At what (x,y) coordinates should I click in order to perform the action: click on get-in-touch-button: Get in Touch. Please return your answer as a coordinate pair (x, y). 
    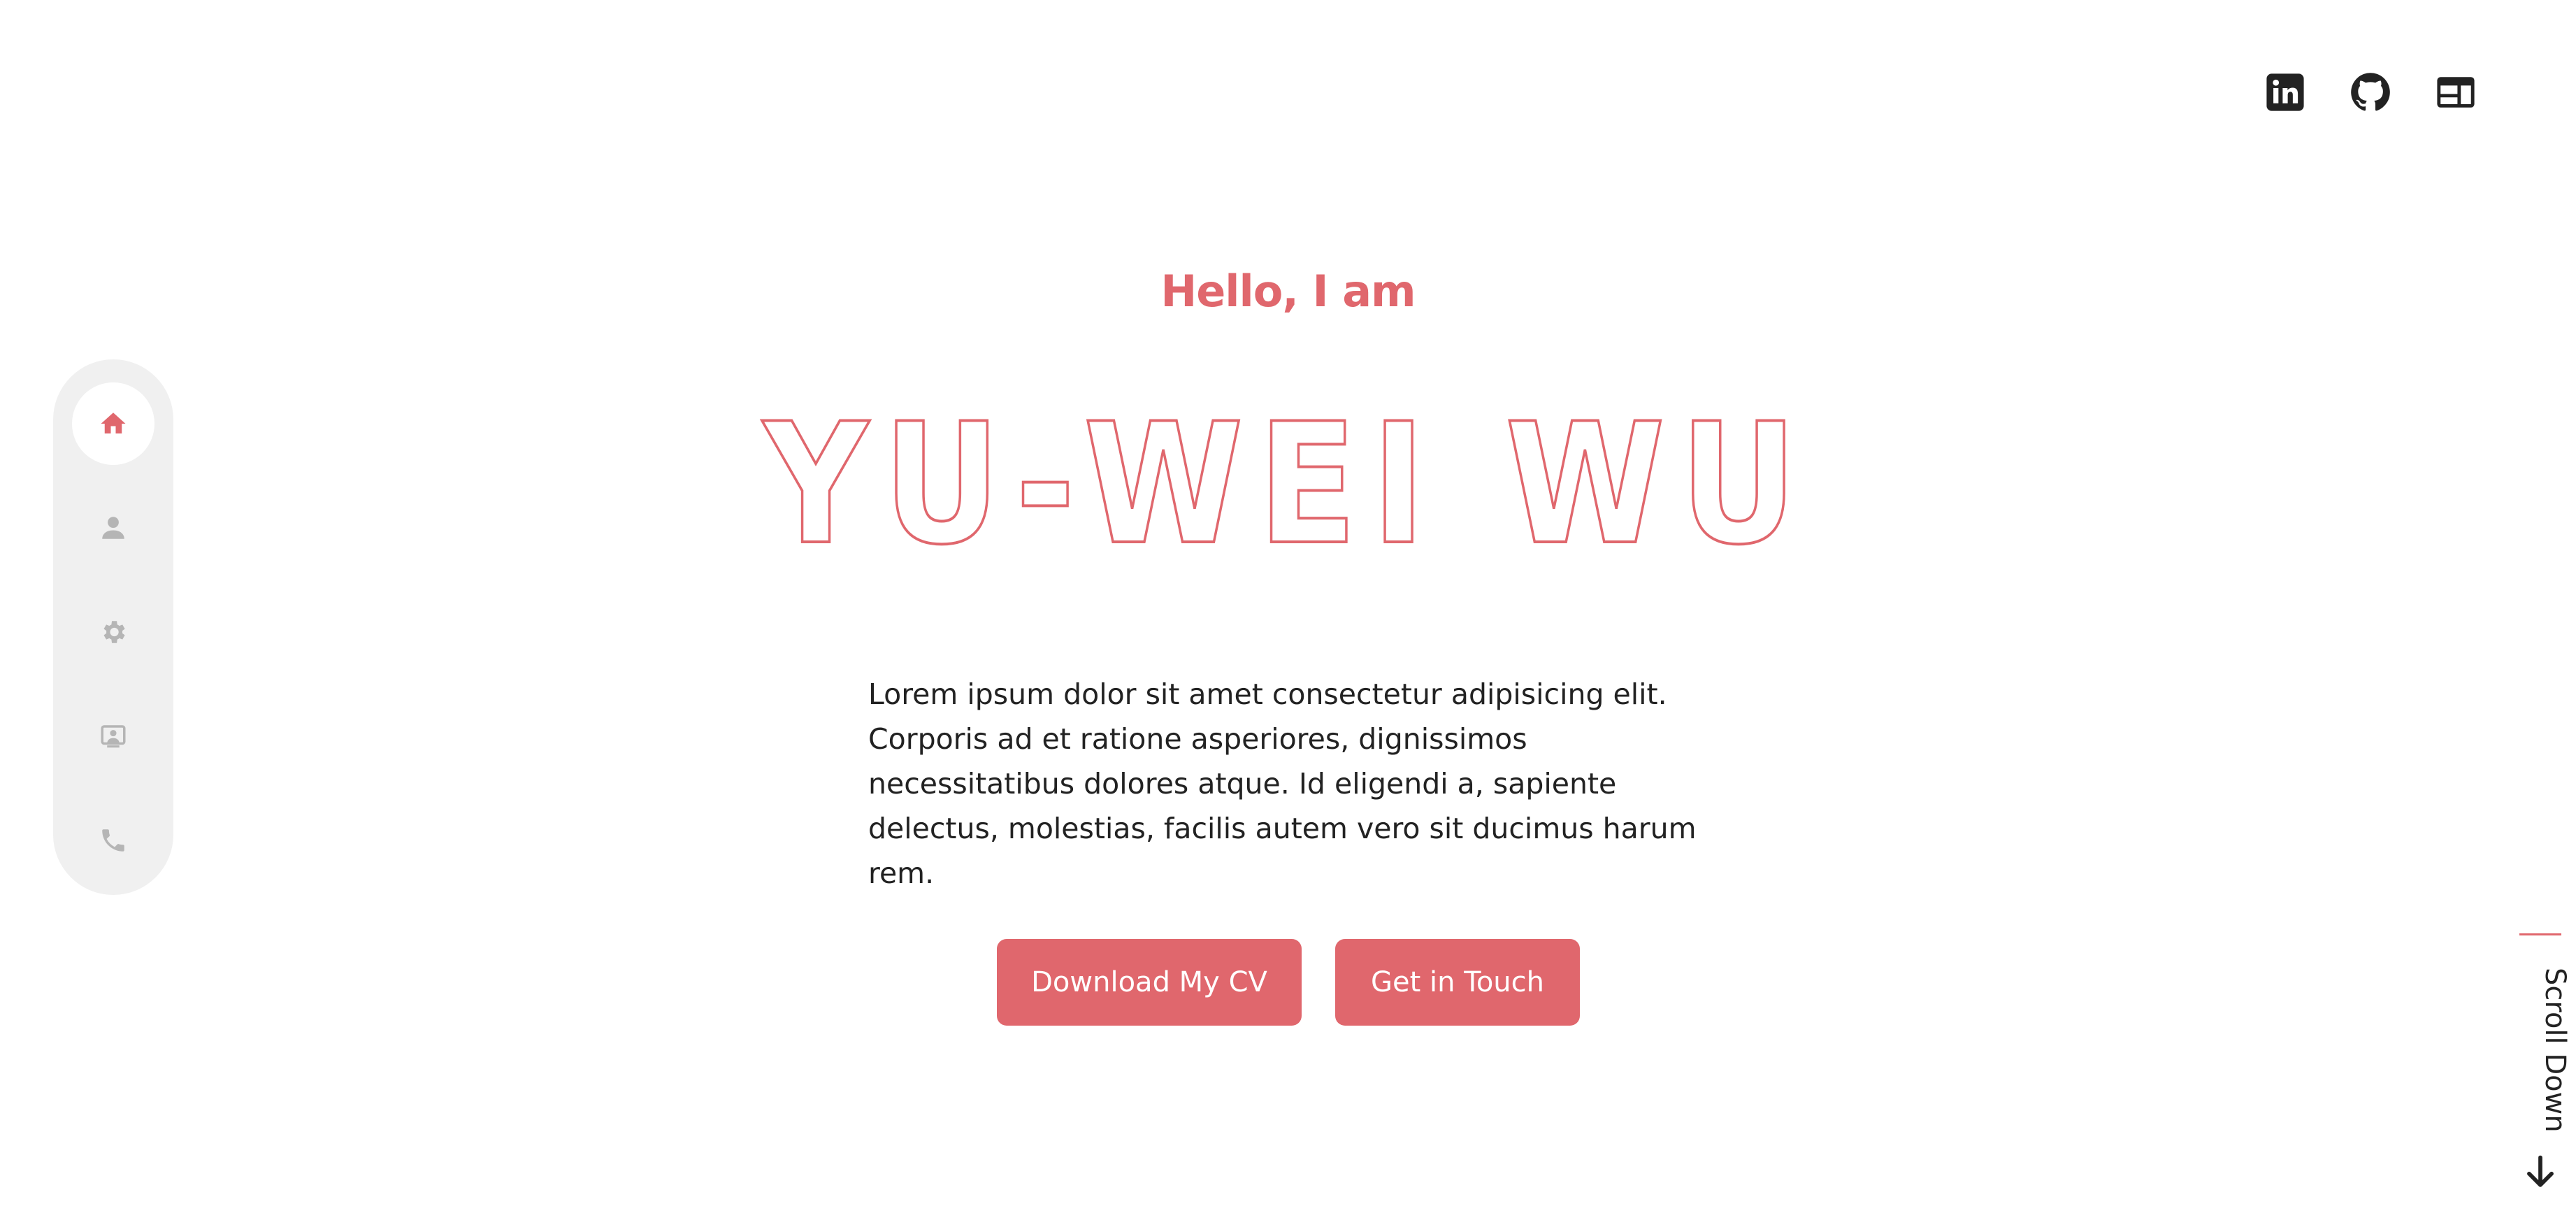
    Looking at the image, I should click on (1457, 982).